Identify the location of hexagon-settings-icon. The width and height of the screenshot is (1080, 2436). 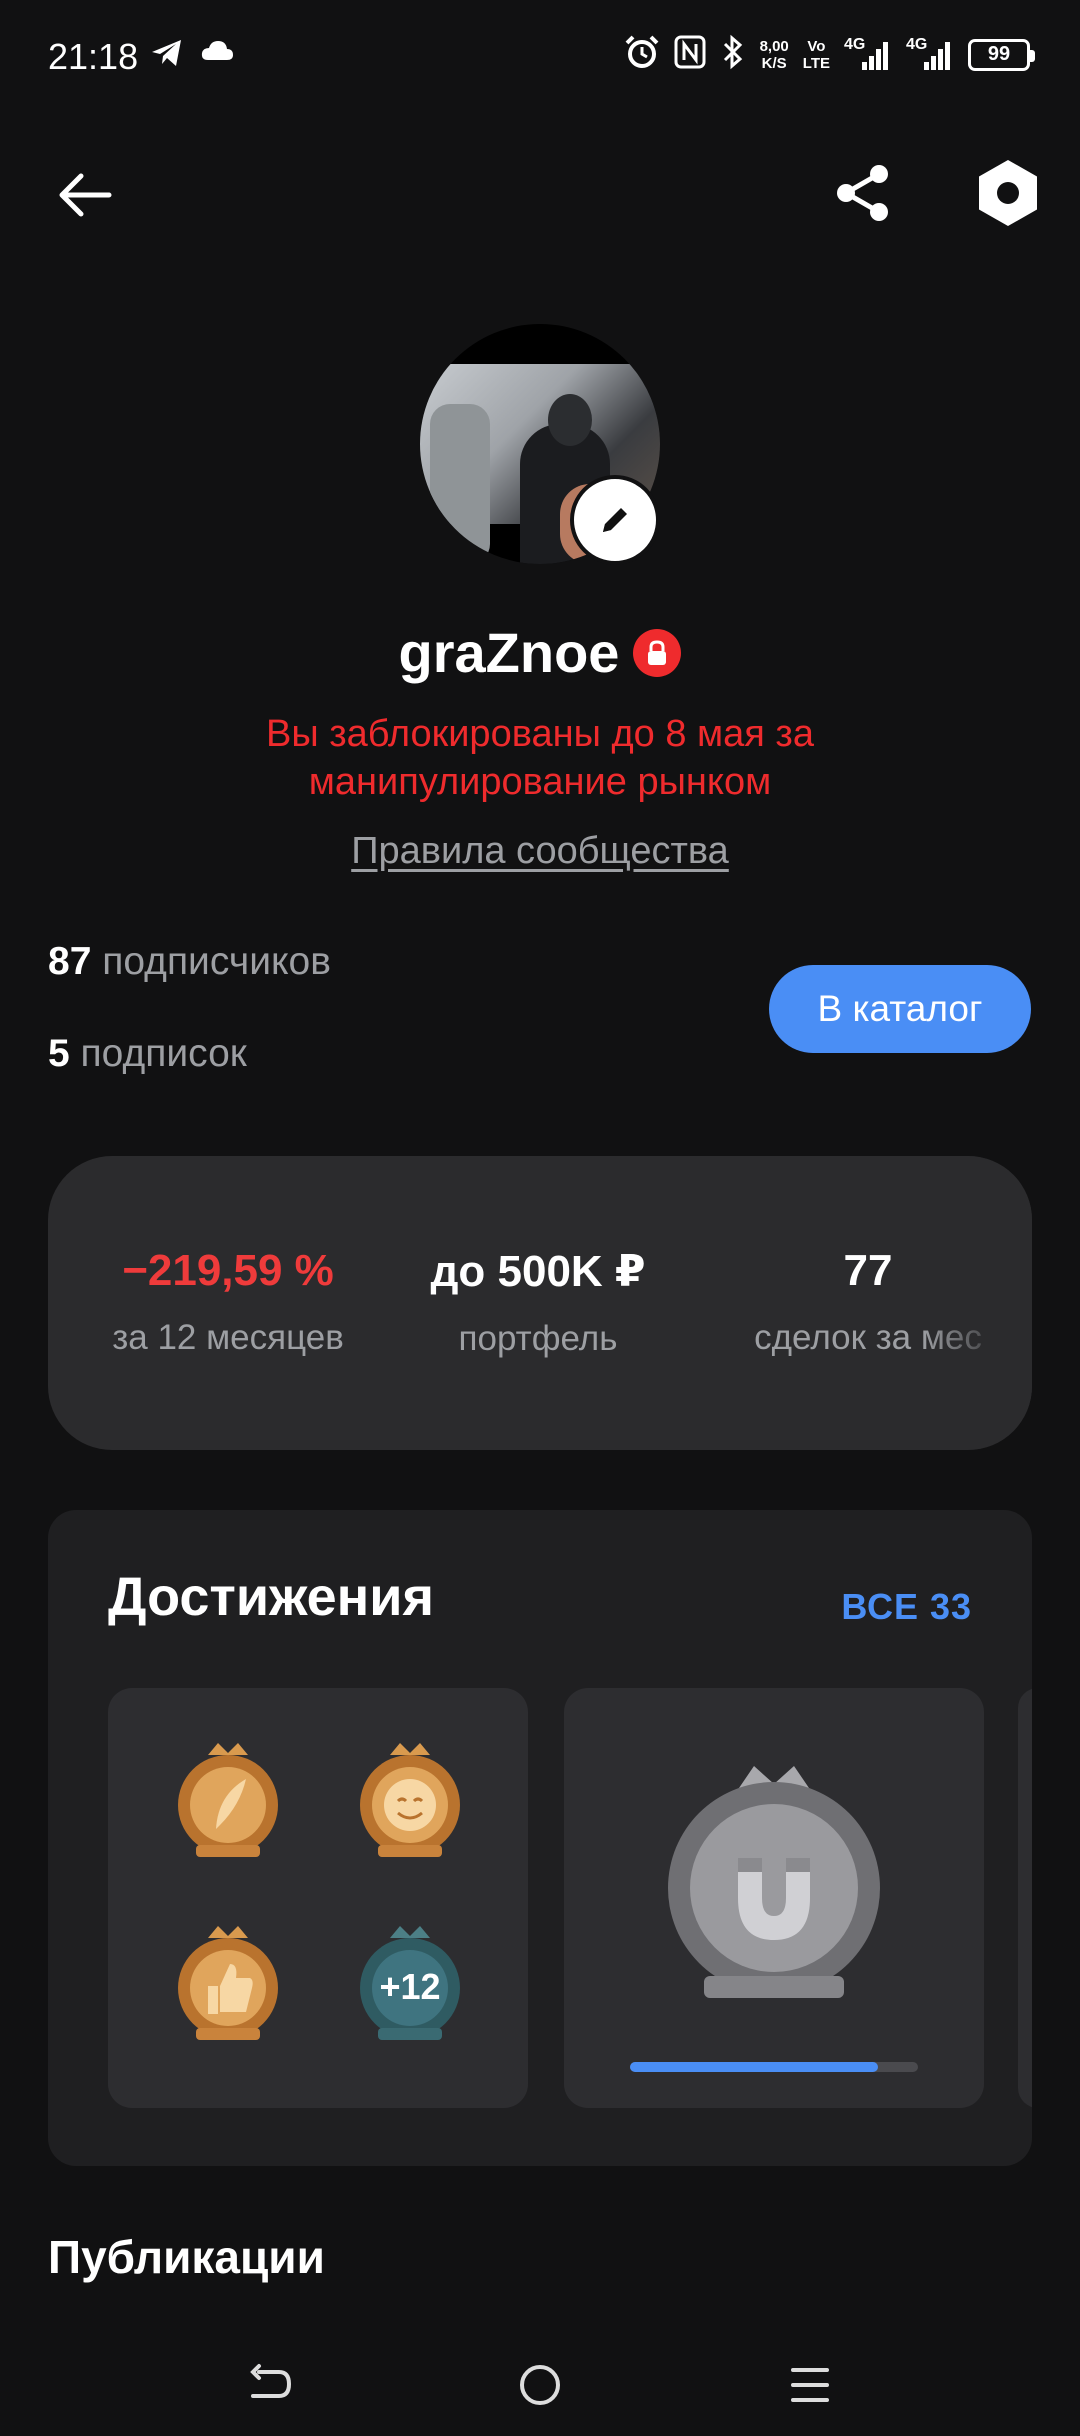
(1007, 192).